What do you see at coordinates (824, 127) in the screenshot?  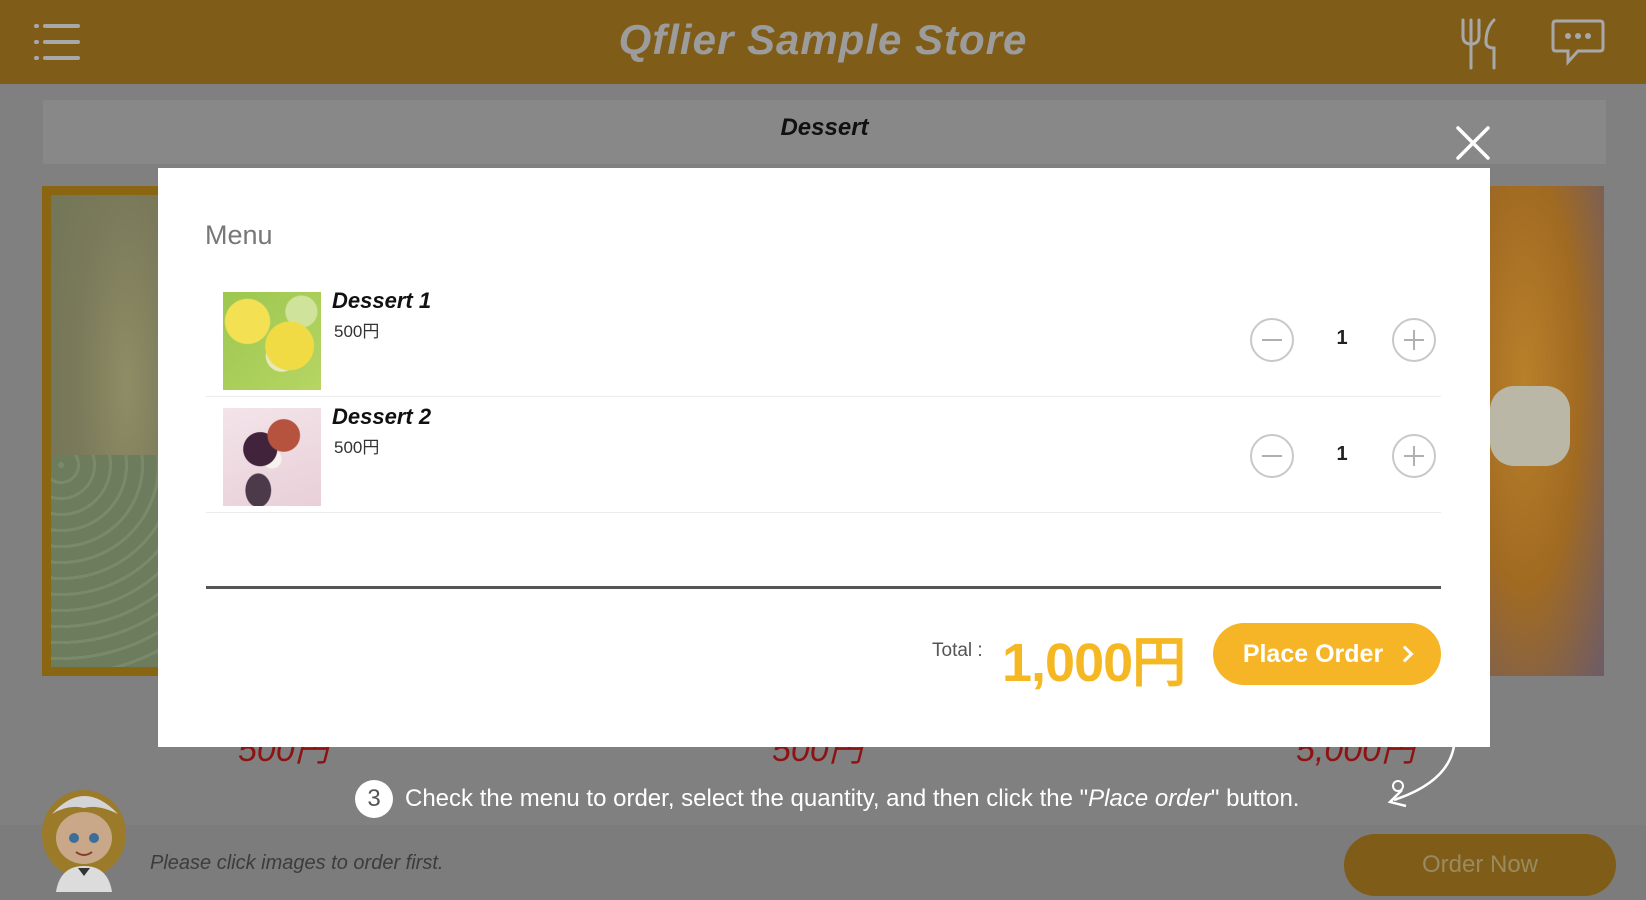 I see `category-title: Dessert` at bounding box center [824, 127].